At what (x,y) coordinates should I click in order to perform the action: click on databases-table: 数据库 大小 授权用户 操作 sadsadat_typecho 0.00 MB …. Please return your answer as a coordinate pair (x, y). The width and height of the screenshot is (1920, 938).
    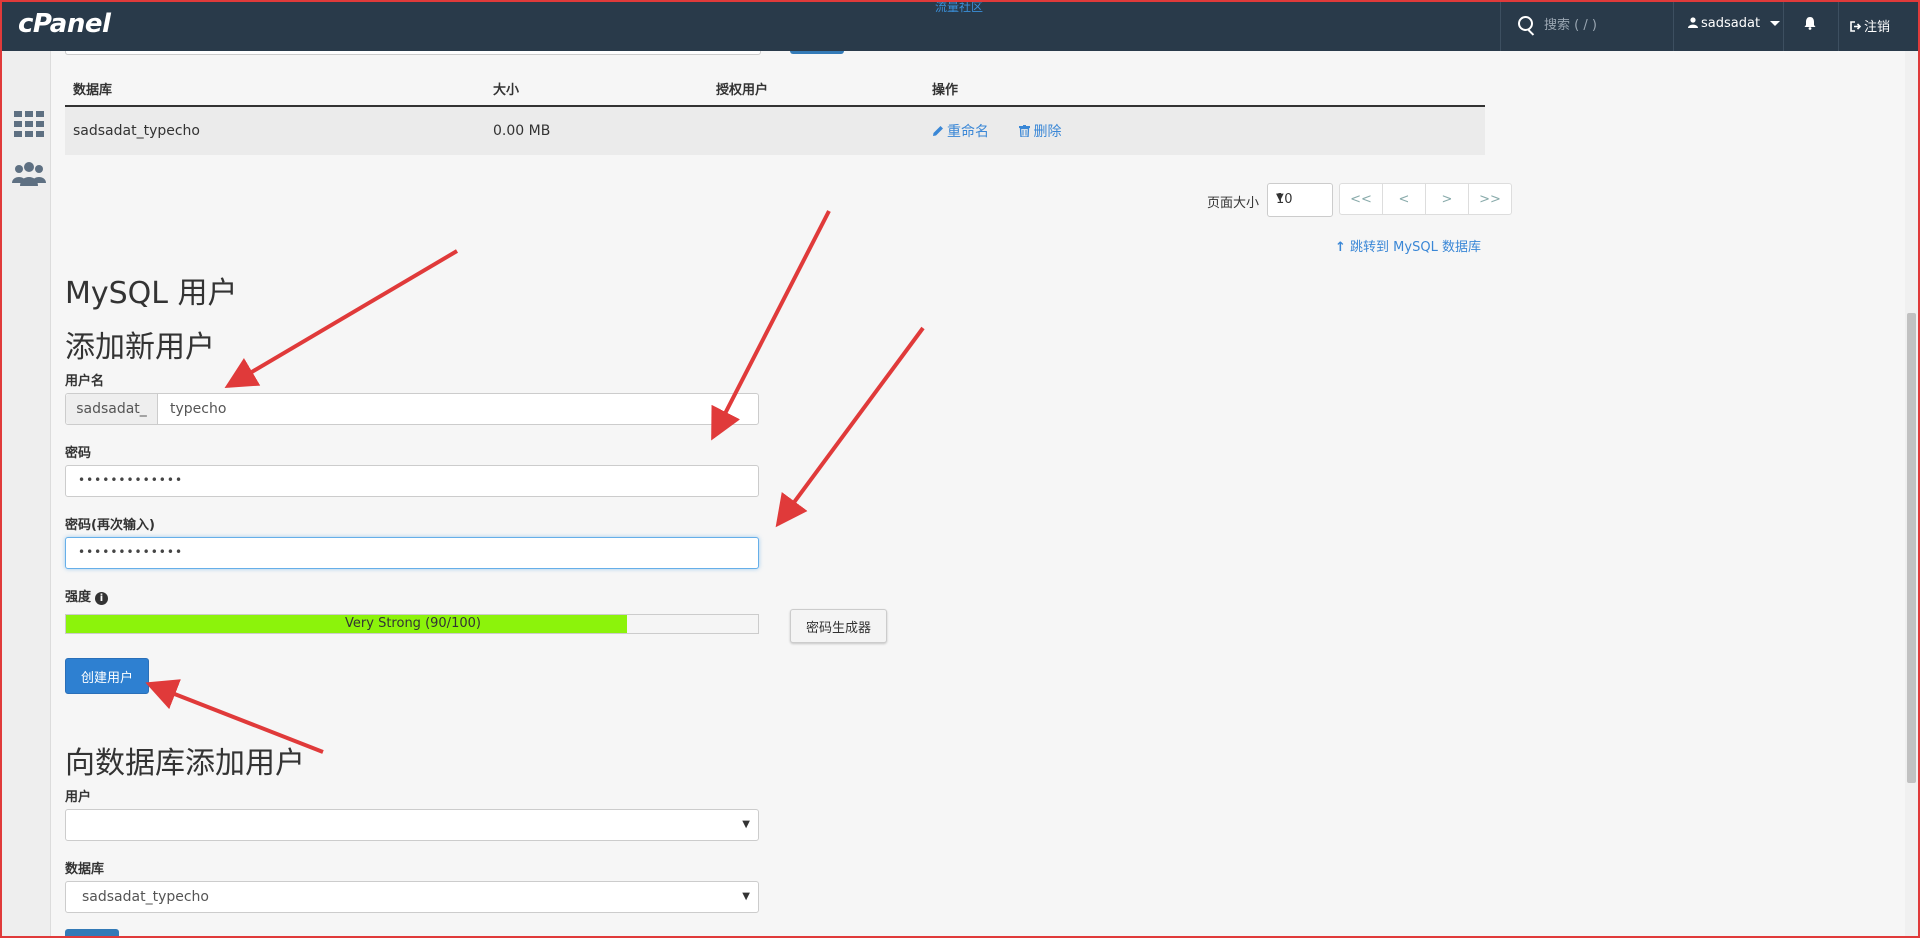
    Looking at the image, I should click on (775, 113).